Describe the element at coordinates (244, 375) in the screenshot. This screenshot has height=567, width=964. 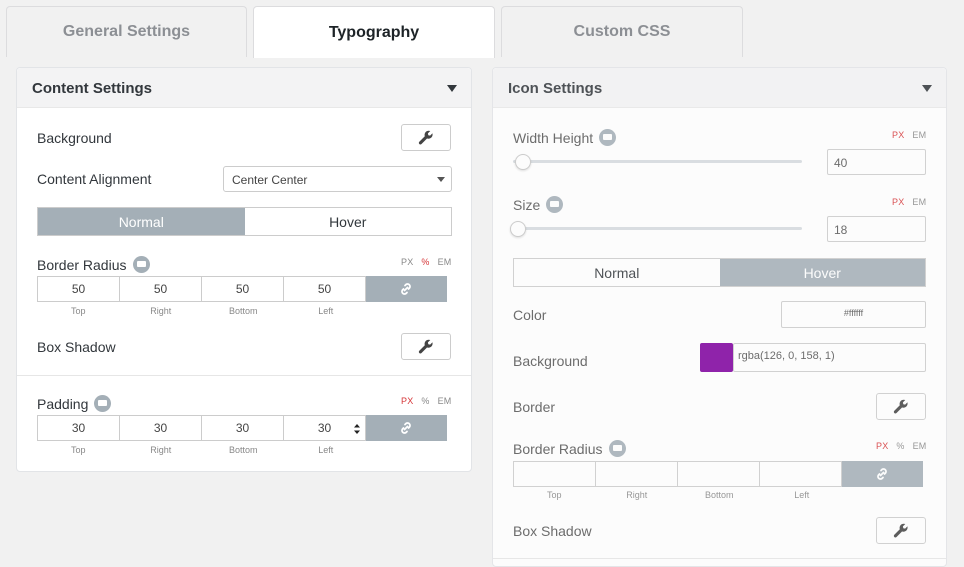
I see `section-divider` at that location.